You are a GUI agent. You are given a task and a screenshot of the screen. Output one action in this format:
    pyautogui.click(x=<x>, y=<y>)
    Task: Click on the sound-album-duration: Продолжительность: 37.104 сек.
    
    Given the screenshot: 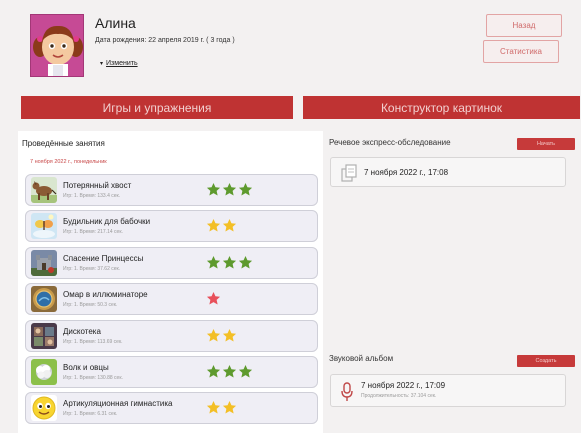 What is the action you would take?
    pyautogui.click(x=399, y=396)
    